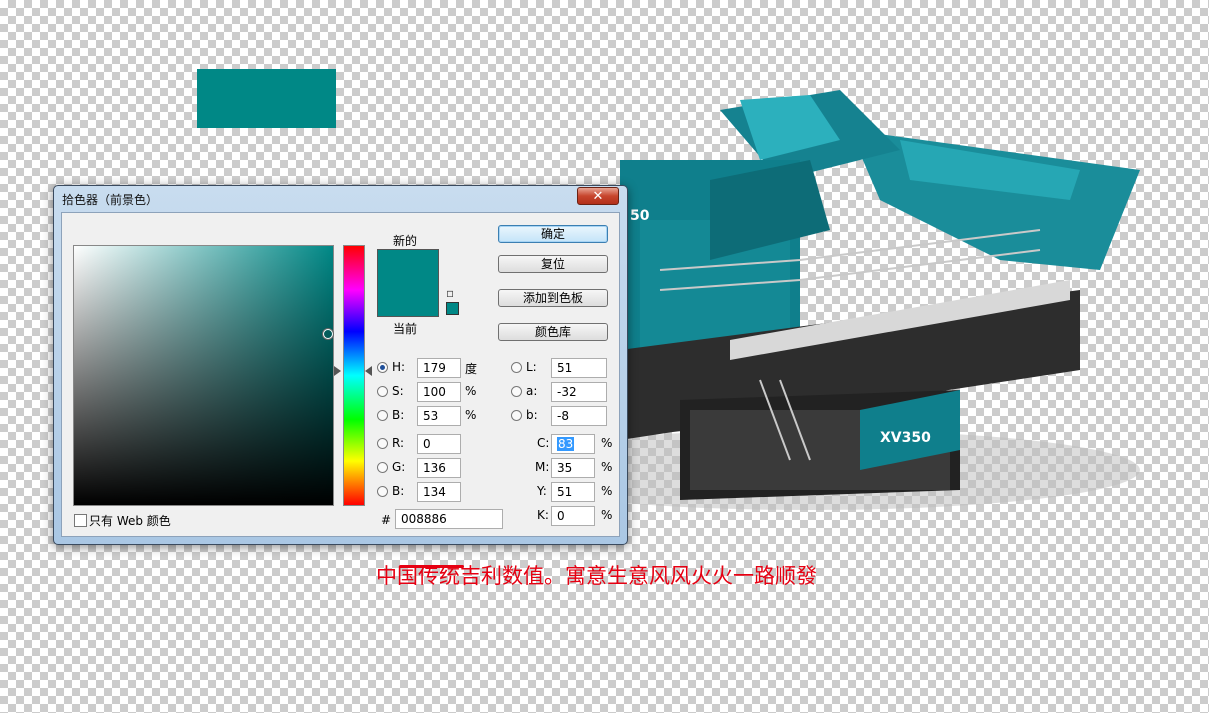 This screenshot has width=1209, height=713. What do you see at coordinates (531, 367) in the screenshot?
I see `lightness-label: L:` at bounding box center [531, 367].